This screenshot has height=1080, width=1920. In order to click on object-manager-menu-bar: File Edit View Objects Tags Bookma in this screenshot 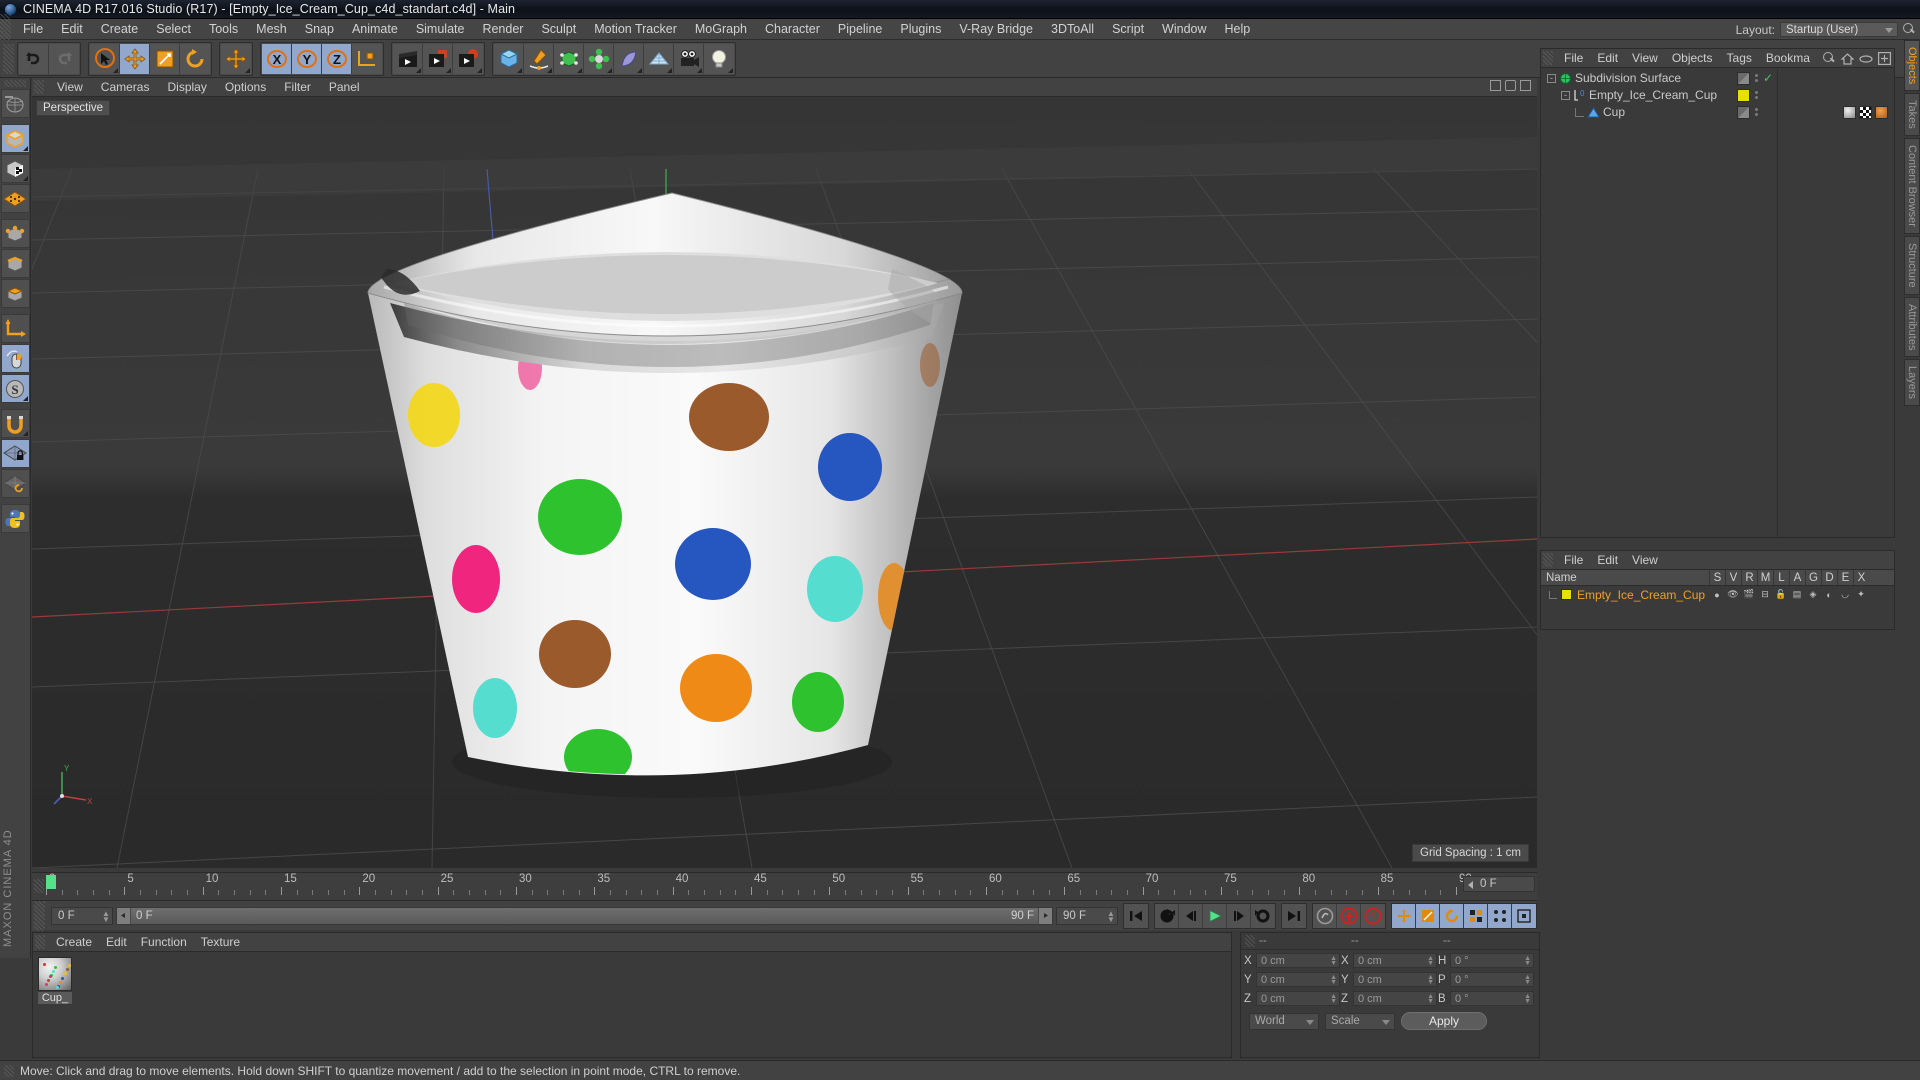, I will do `click(1717, 58)`.